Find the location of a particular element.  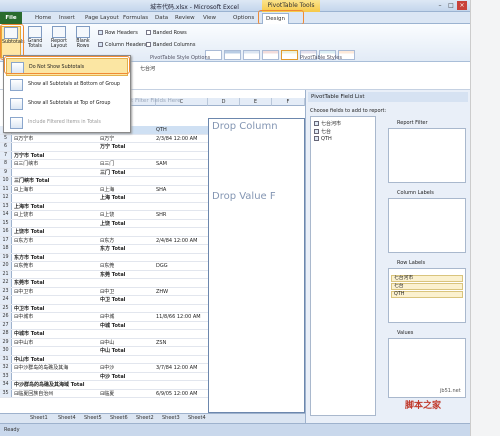

grand-totals-icon is located at coordinates (35, 32).